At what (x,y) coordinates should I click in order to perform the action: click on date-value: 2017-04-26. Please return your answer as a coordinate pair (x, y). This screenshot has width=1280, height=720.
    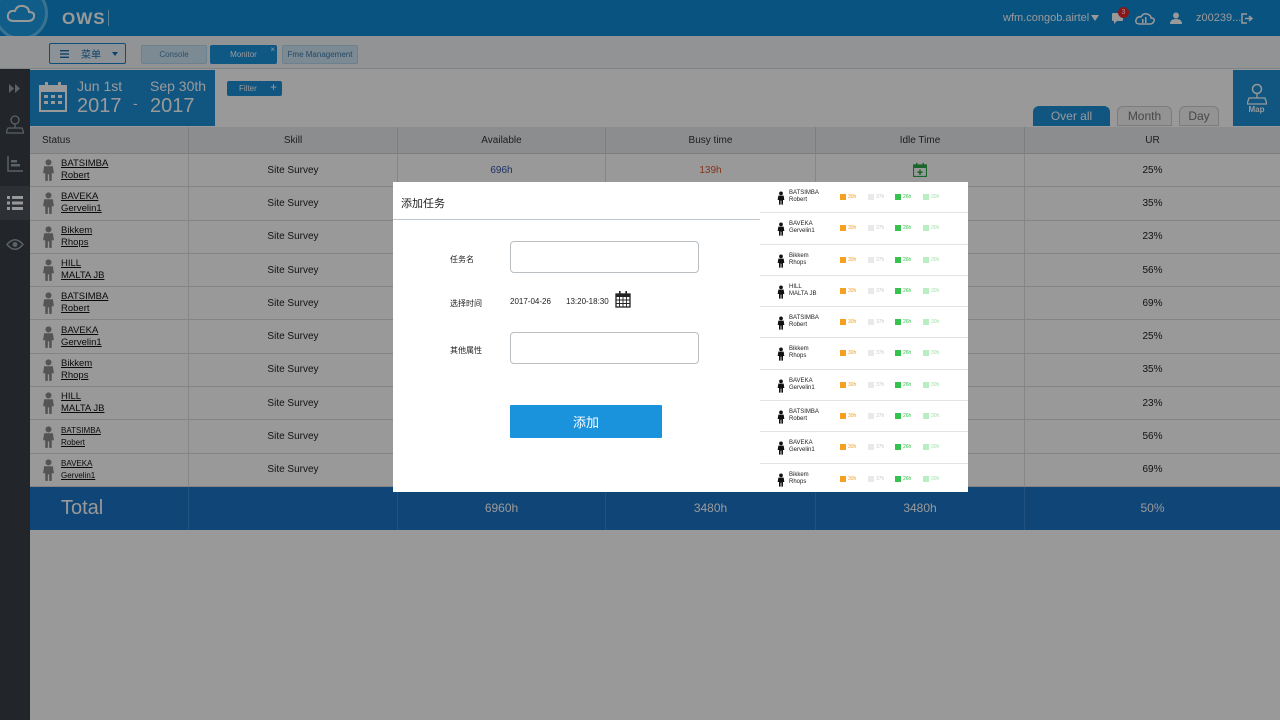
    Looking at the image, I should click on (530, 301).